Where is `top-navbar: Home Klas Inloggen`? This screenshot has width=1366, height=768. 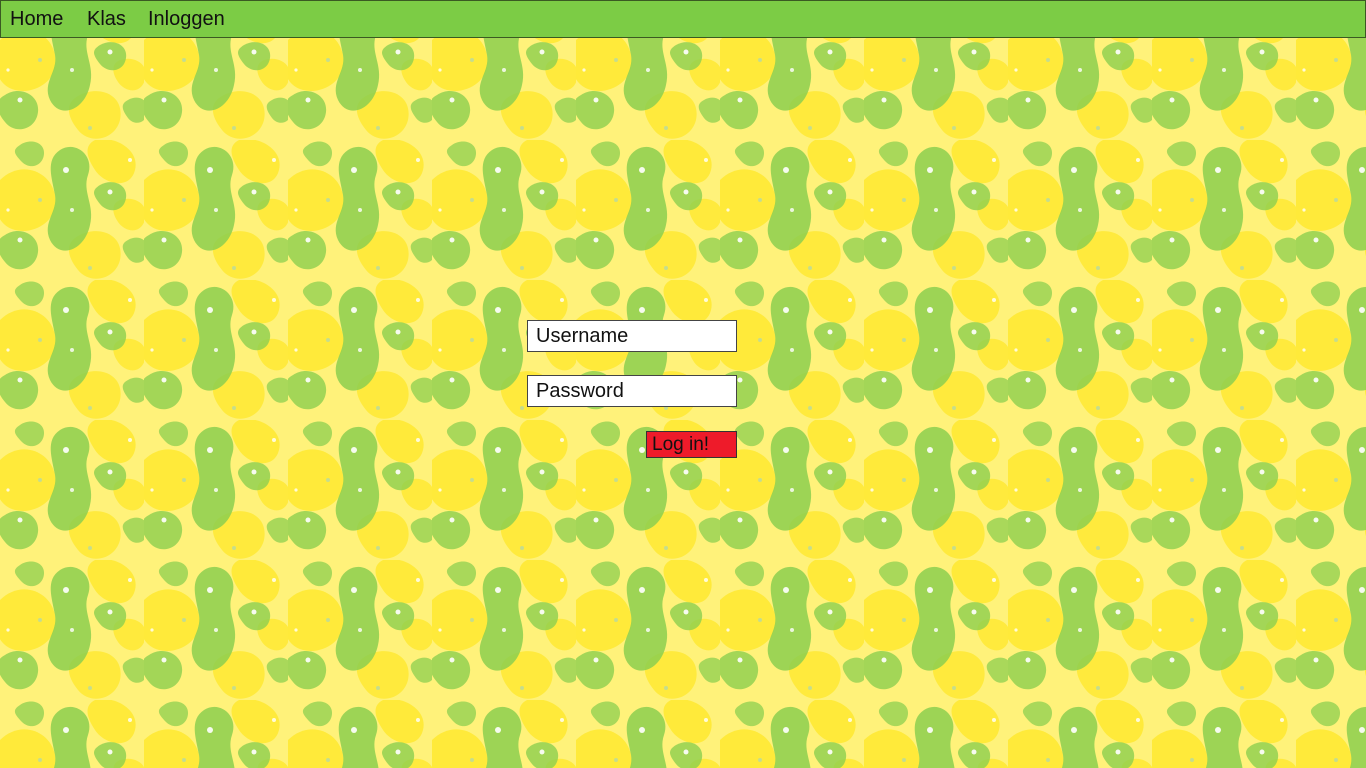 top-navbar: Home Klas Inloggen is located at coordinates (683, 19).